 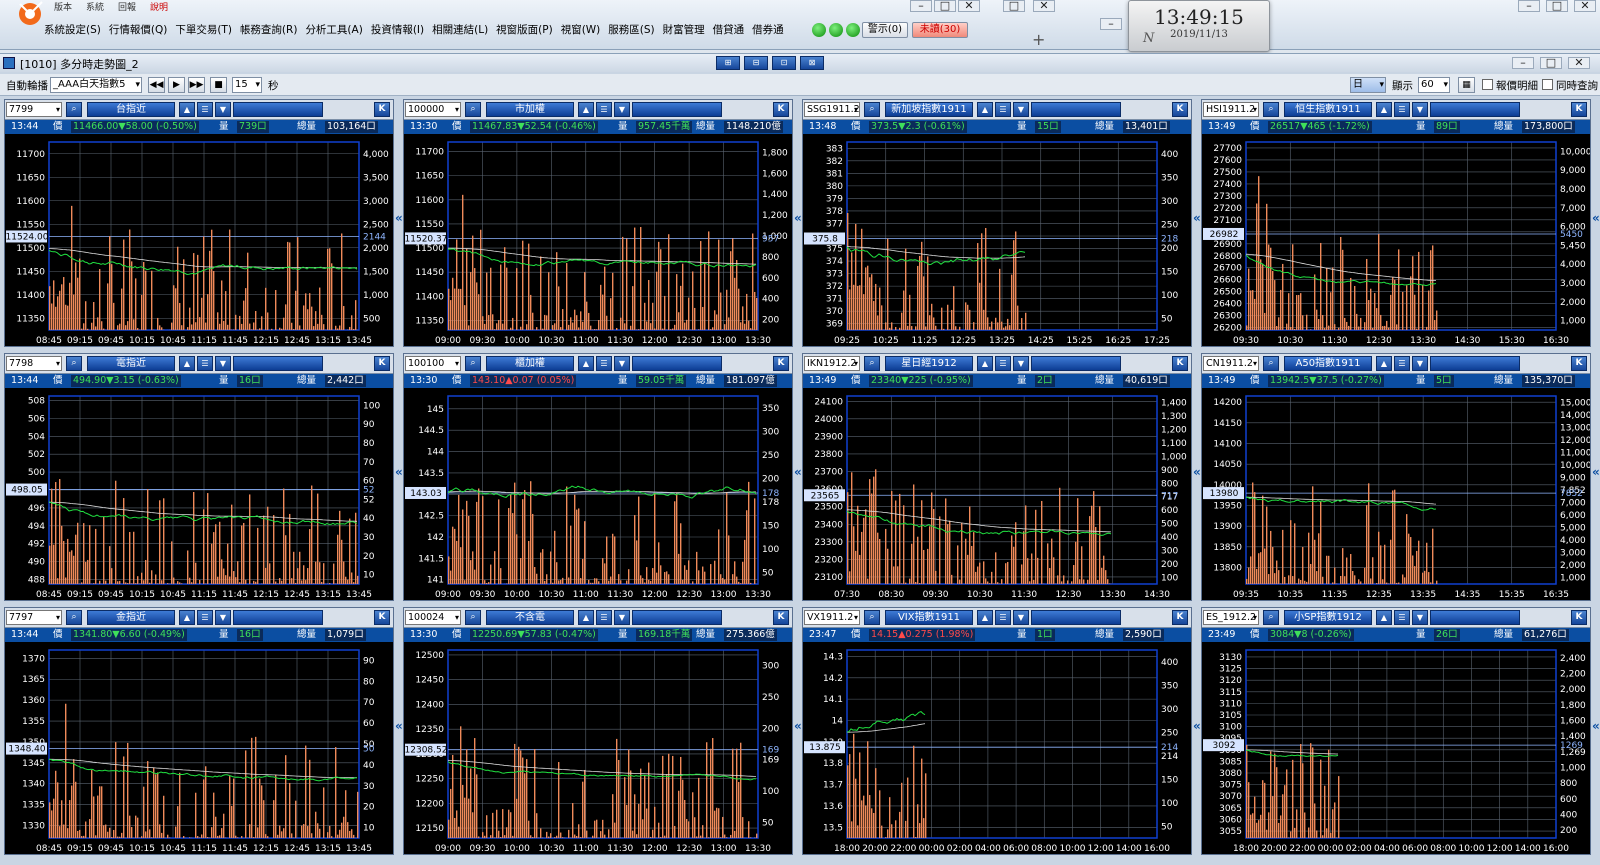 I want to click on symbol-code-select: VX1911.2, so click(x=832, y=617).